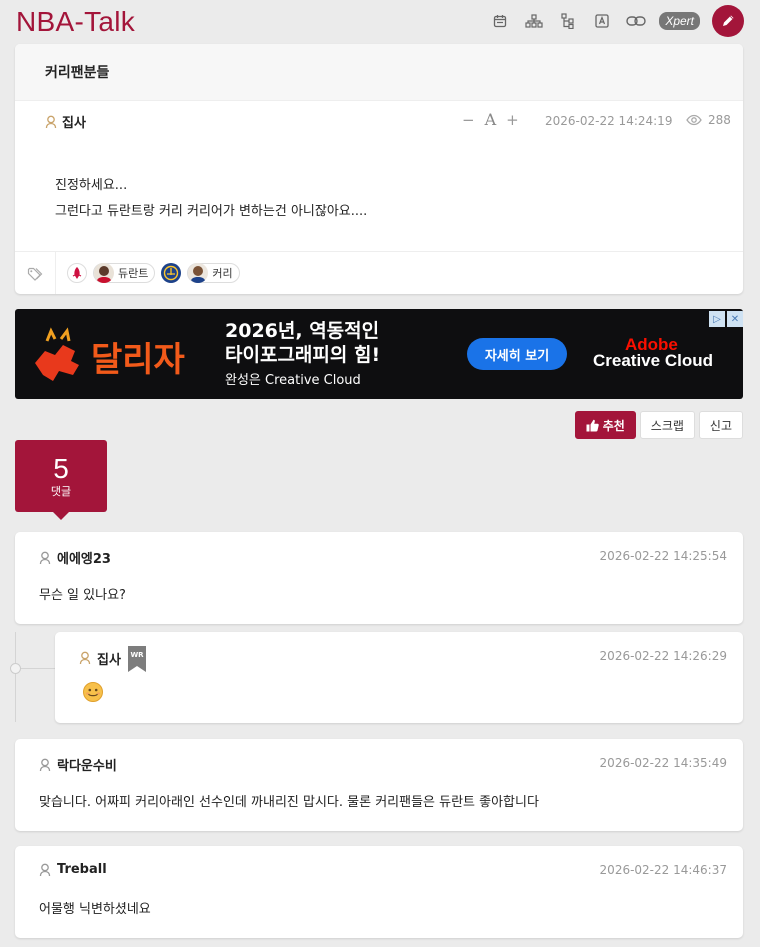 The height and width of the screenshot is (947, 760). I want to click on comment-author: Treball, so click(73, 869).